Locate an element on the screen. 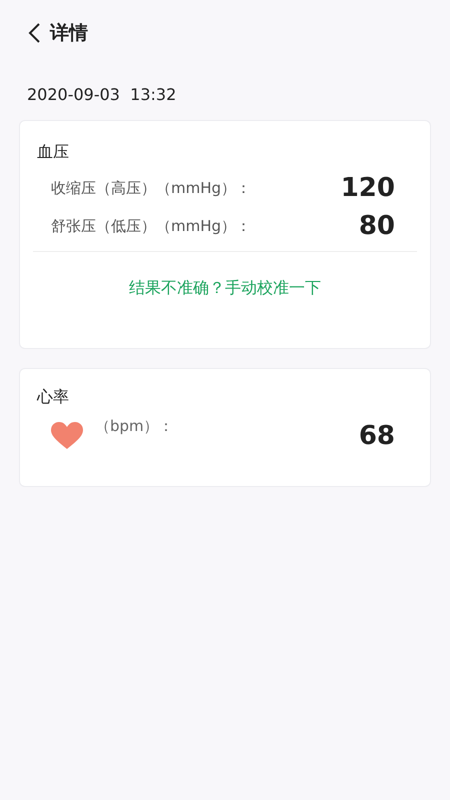  card-title: 心率 is located at coordinates (53, 396).